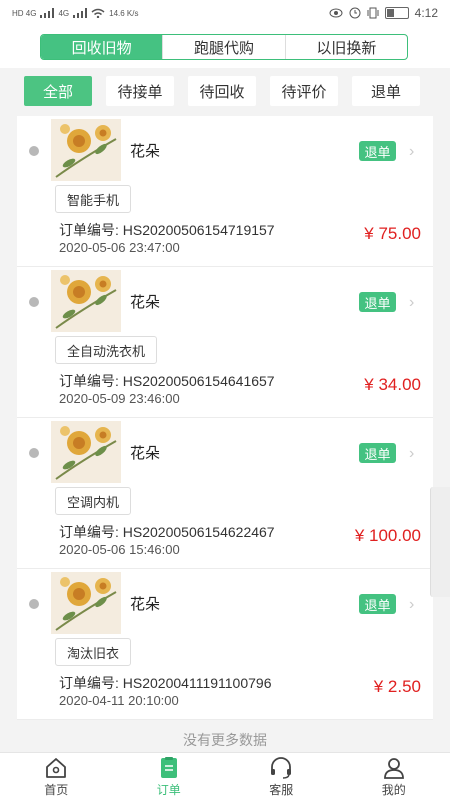  I want to click on order-price: ¥ 75.00, so click(392, 234).